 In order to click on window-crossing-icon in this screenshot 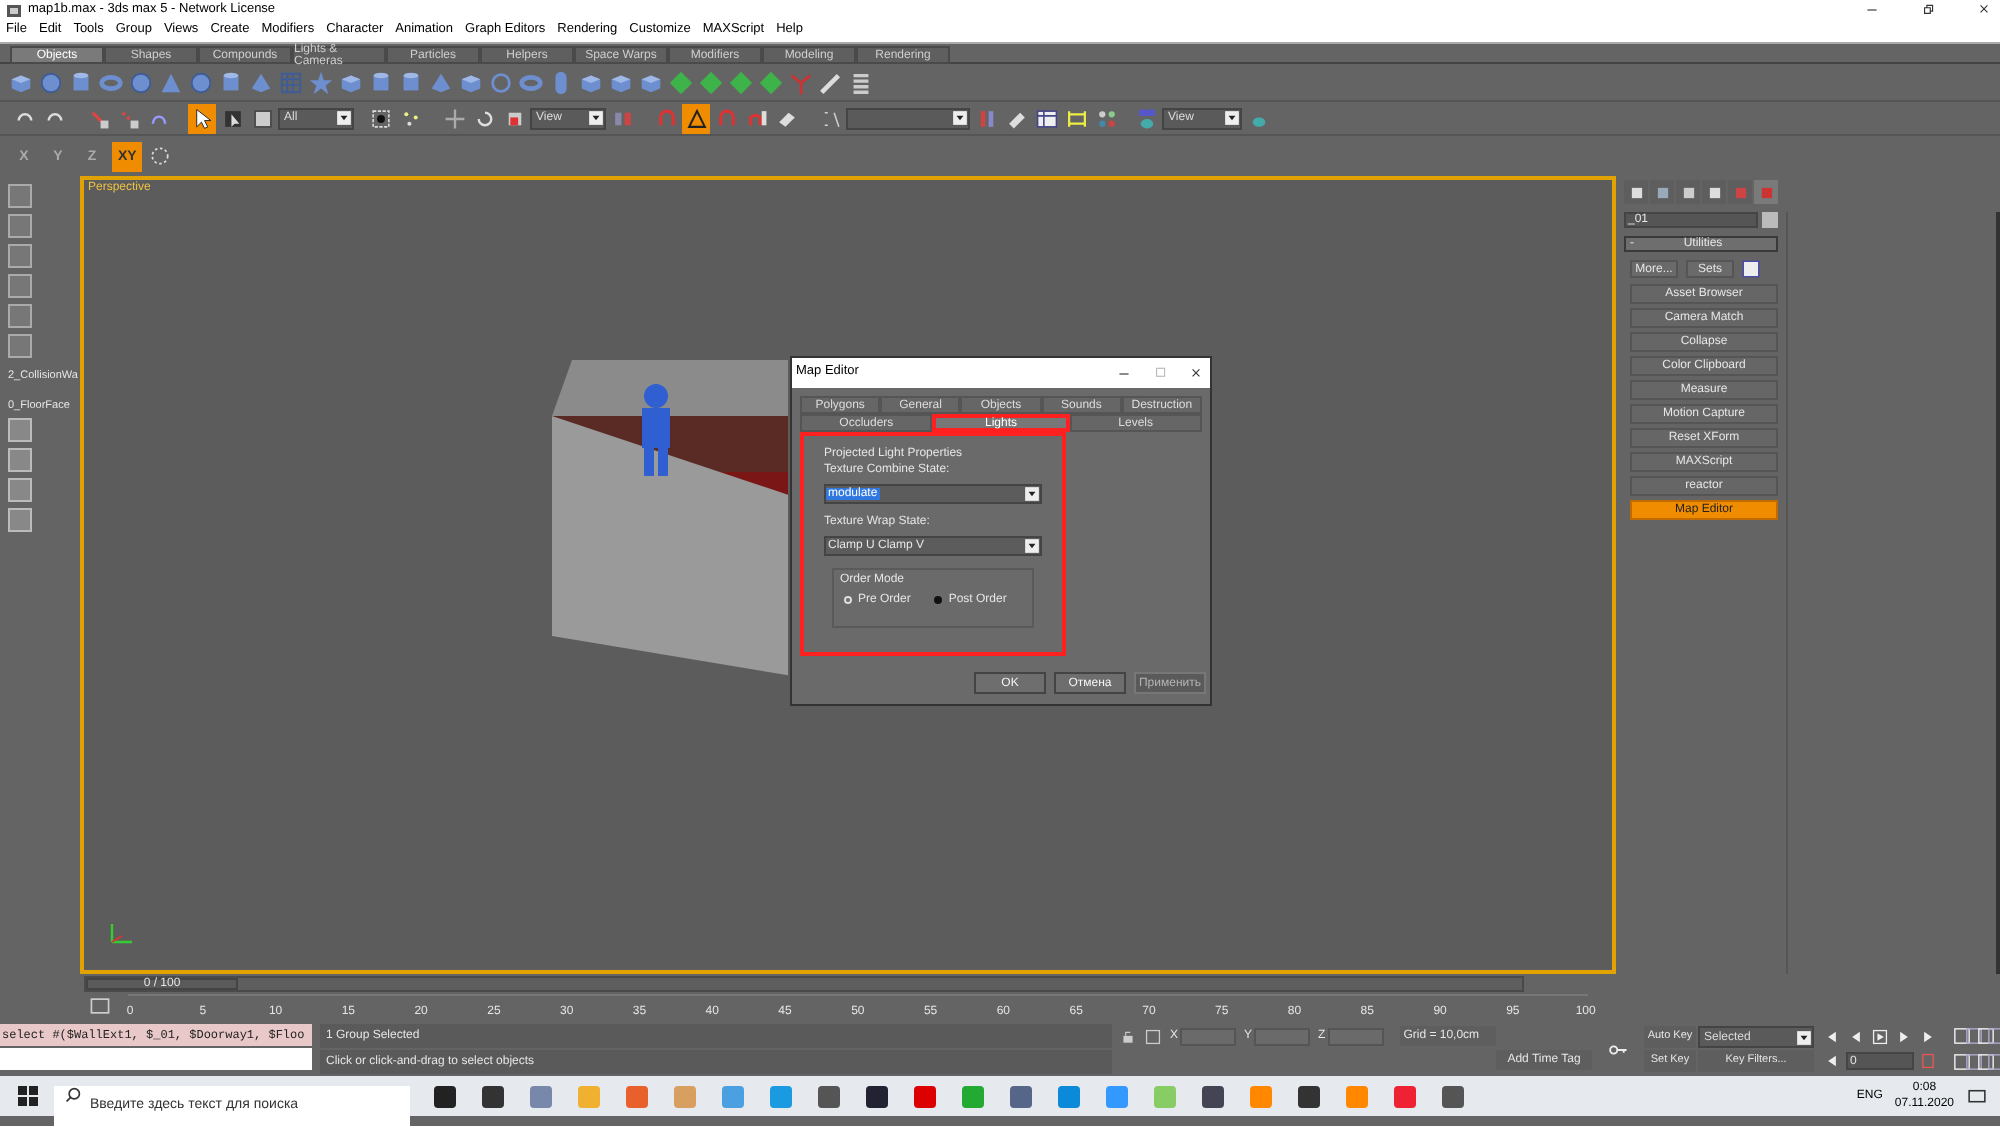, I will do `click(380, 118)`.